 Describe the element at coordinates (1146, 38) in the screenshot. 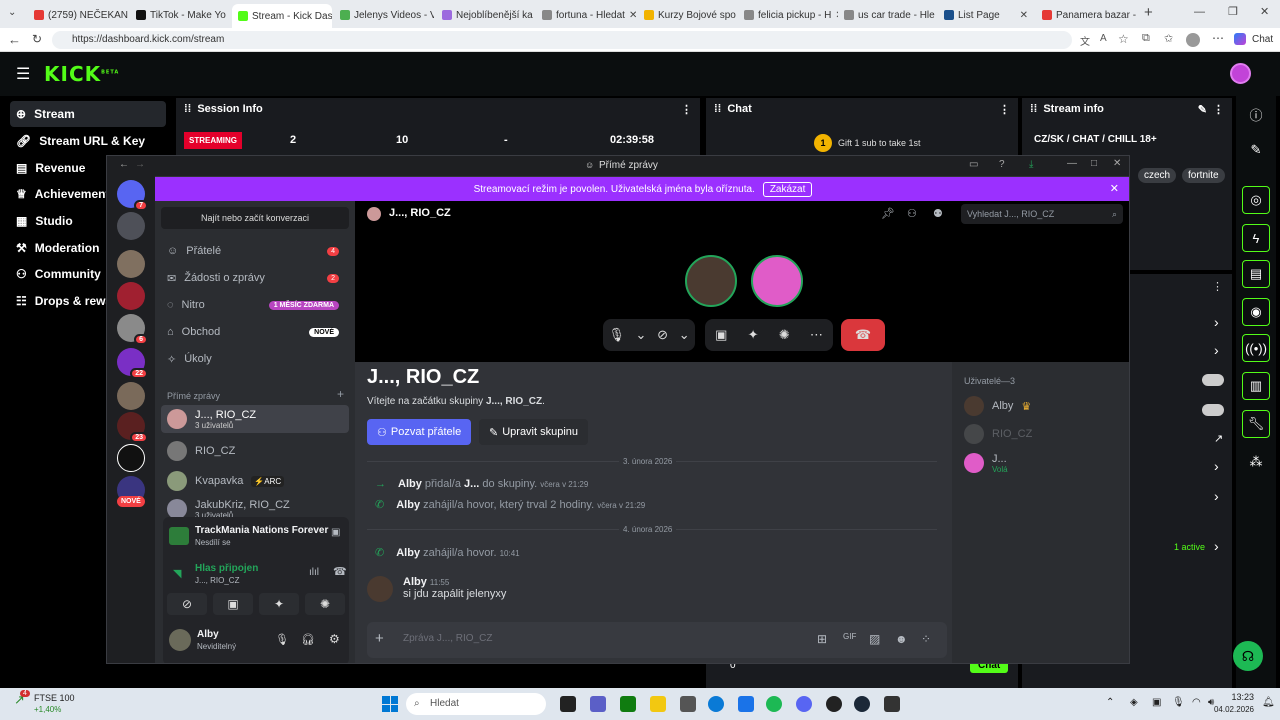

I see `extensions-icon: ⧉` at that location.